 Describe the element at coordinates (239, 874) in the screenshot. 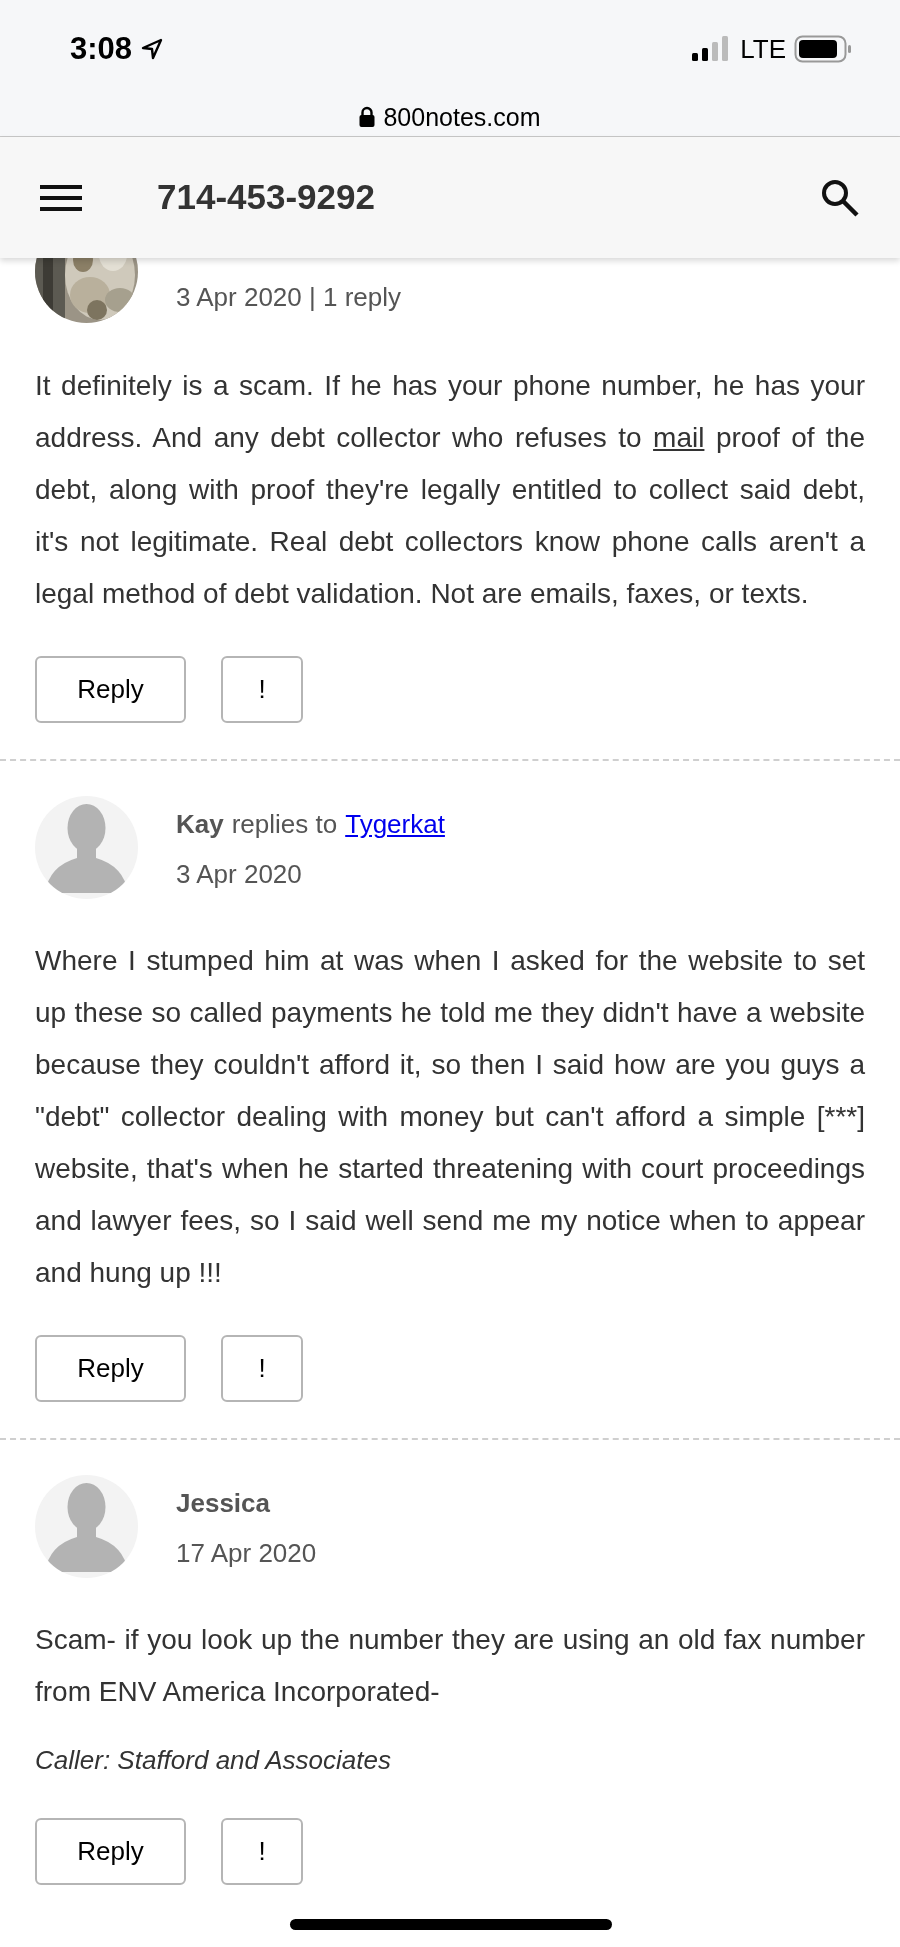

I see `post-meta: 3 Apr 2020` at that location.